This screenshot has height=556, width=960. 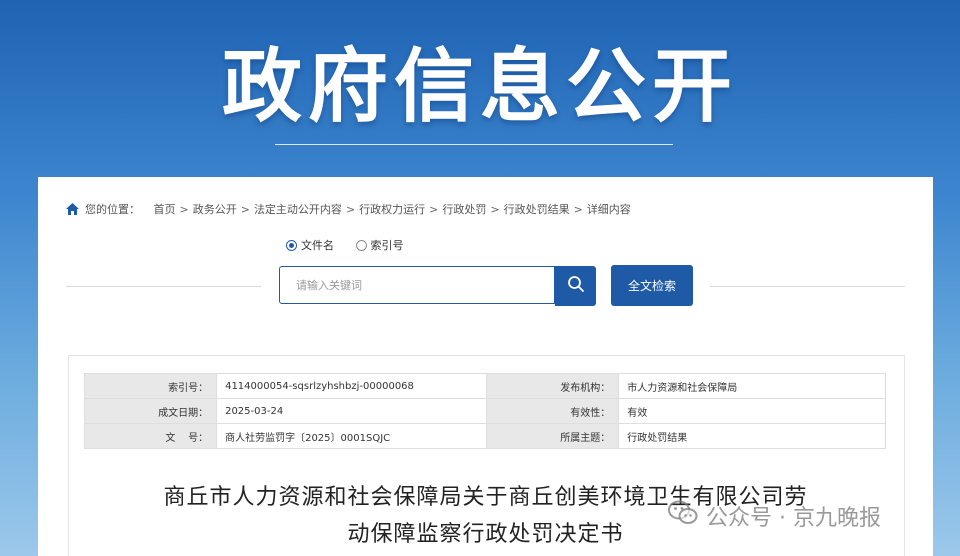 I want to click on document-number-label: 文 号：, so click(x=150, y=436).